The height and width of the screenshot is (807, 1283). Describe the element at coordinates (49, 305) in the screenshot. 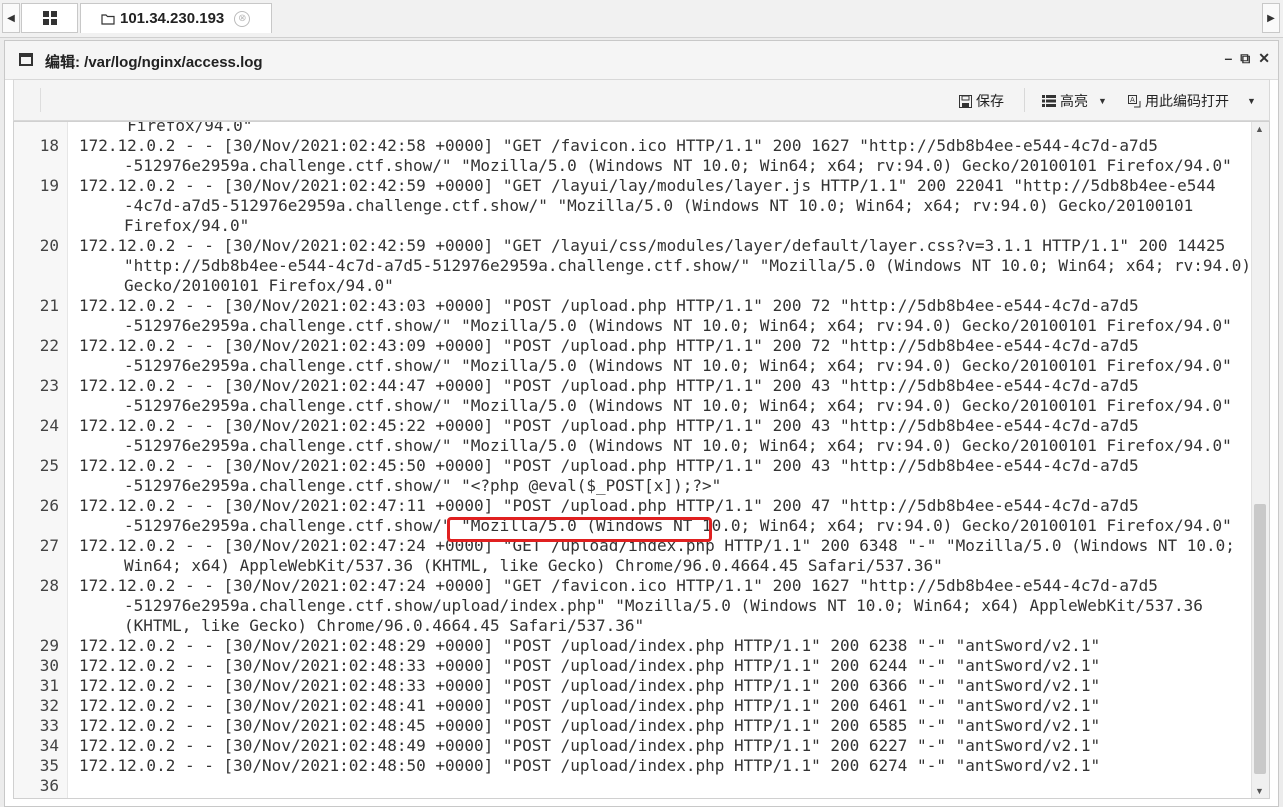

I see `line-number: 21` at that location.